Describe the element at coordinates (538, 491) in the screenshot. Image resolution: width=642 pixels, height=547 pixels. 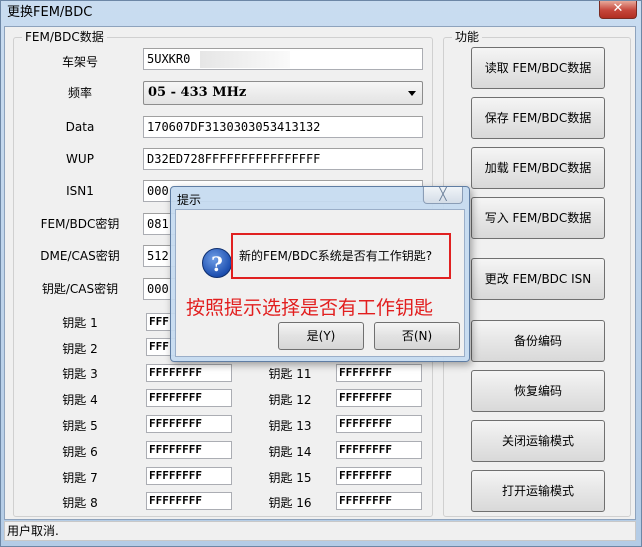
I see `enable-transport-mode-button: 打开运输模式` at that location.